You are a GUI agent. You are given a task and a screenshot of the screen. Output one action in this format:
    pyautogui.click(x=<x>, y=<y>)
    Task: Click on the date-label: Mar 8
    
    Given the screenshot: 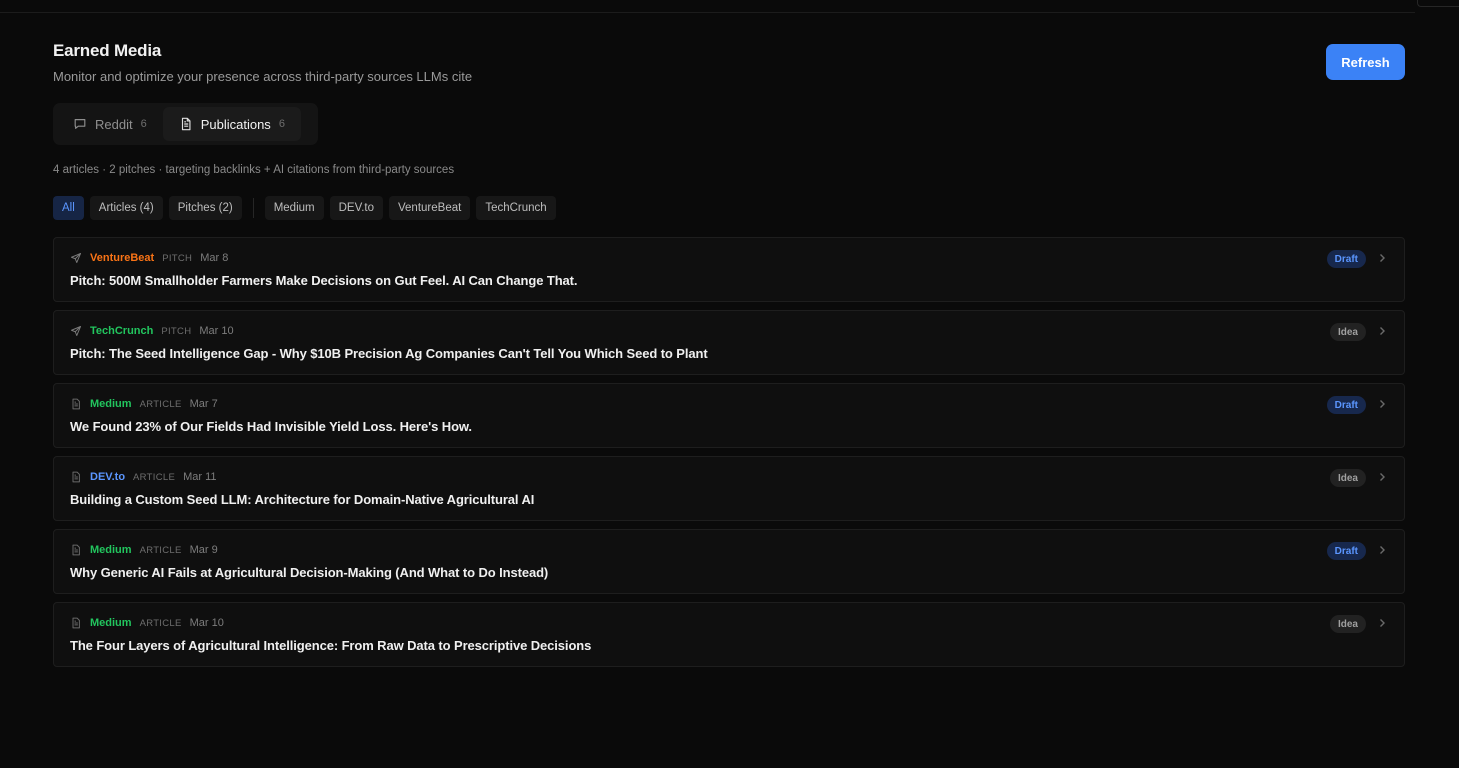 What is the action you would take?
    pyautogui.click(x=214, y=258)
    